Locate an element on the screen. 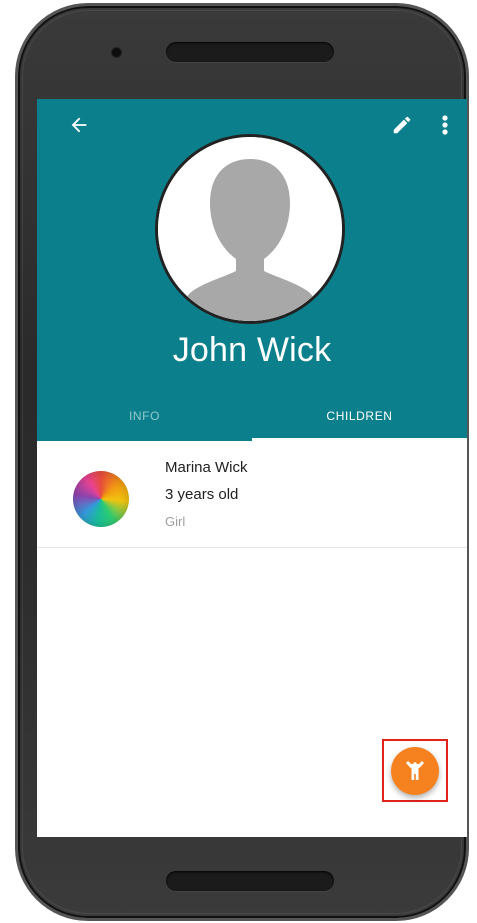 This screenshot has height=923, width=477. more-options-button is located at coordinates (445, 125).